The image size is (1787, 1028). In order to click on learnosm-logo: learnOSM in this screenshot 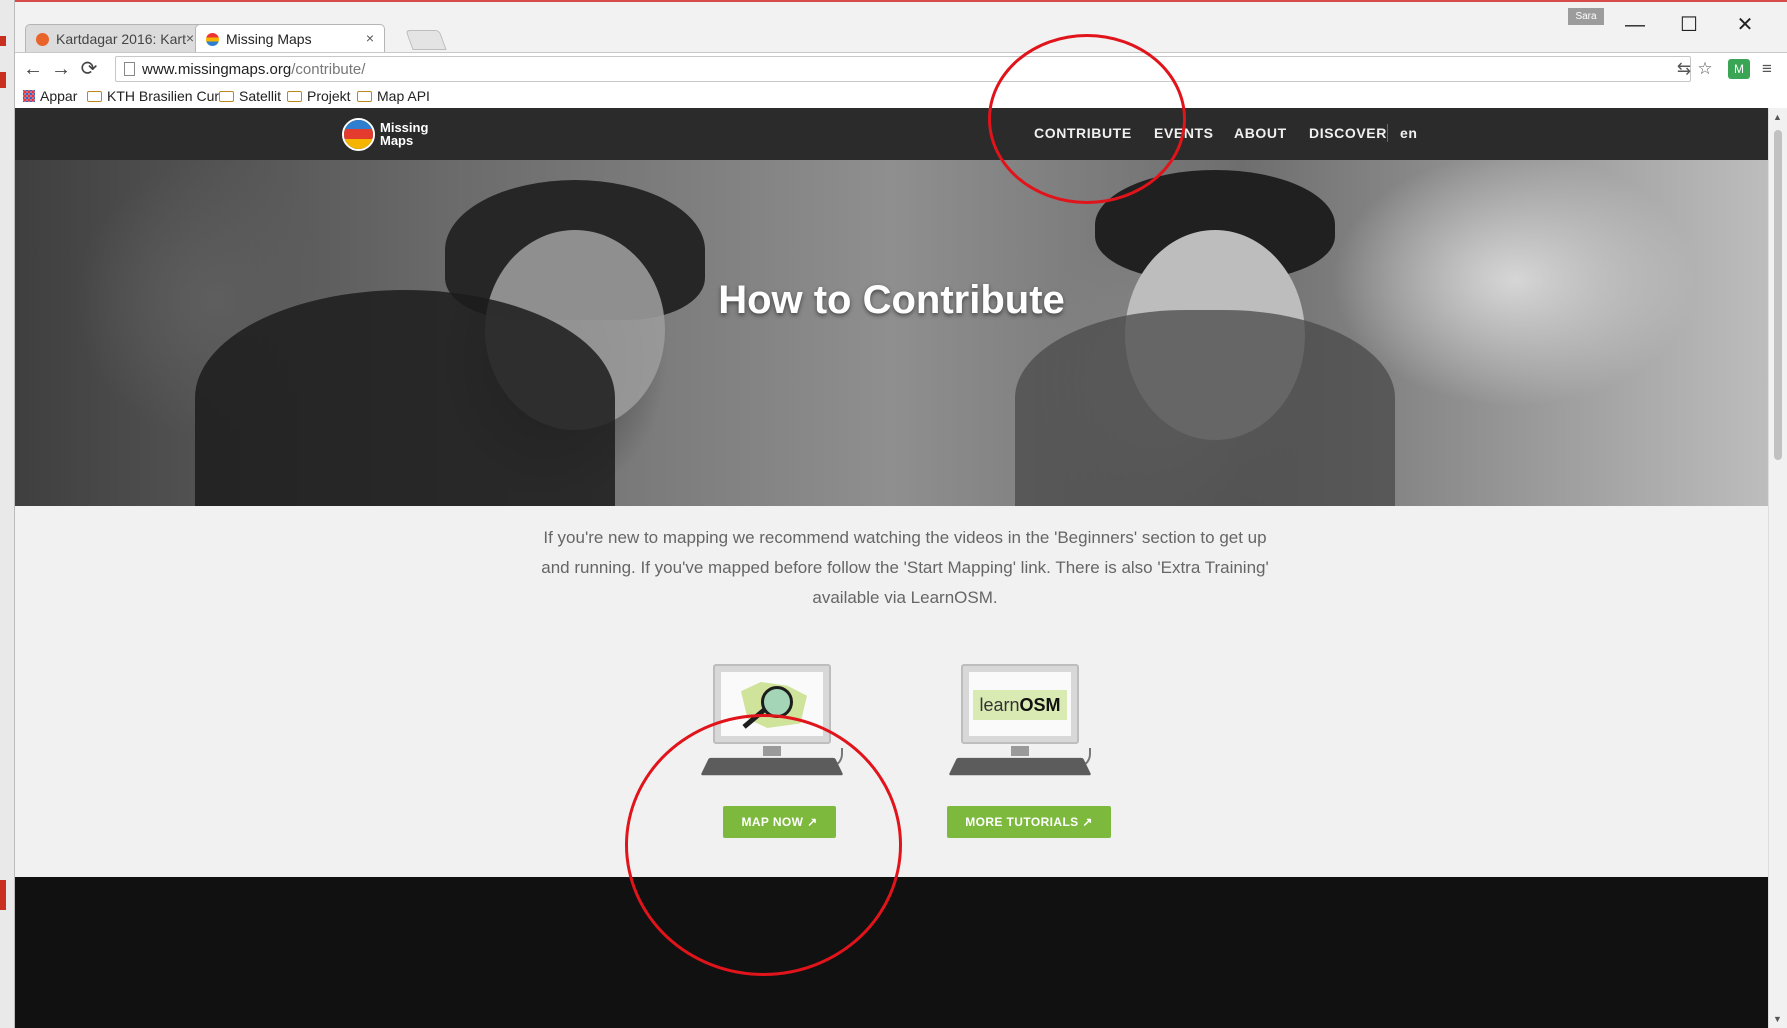, I will do `click(1020, 705)`.